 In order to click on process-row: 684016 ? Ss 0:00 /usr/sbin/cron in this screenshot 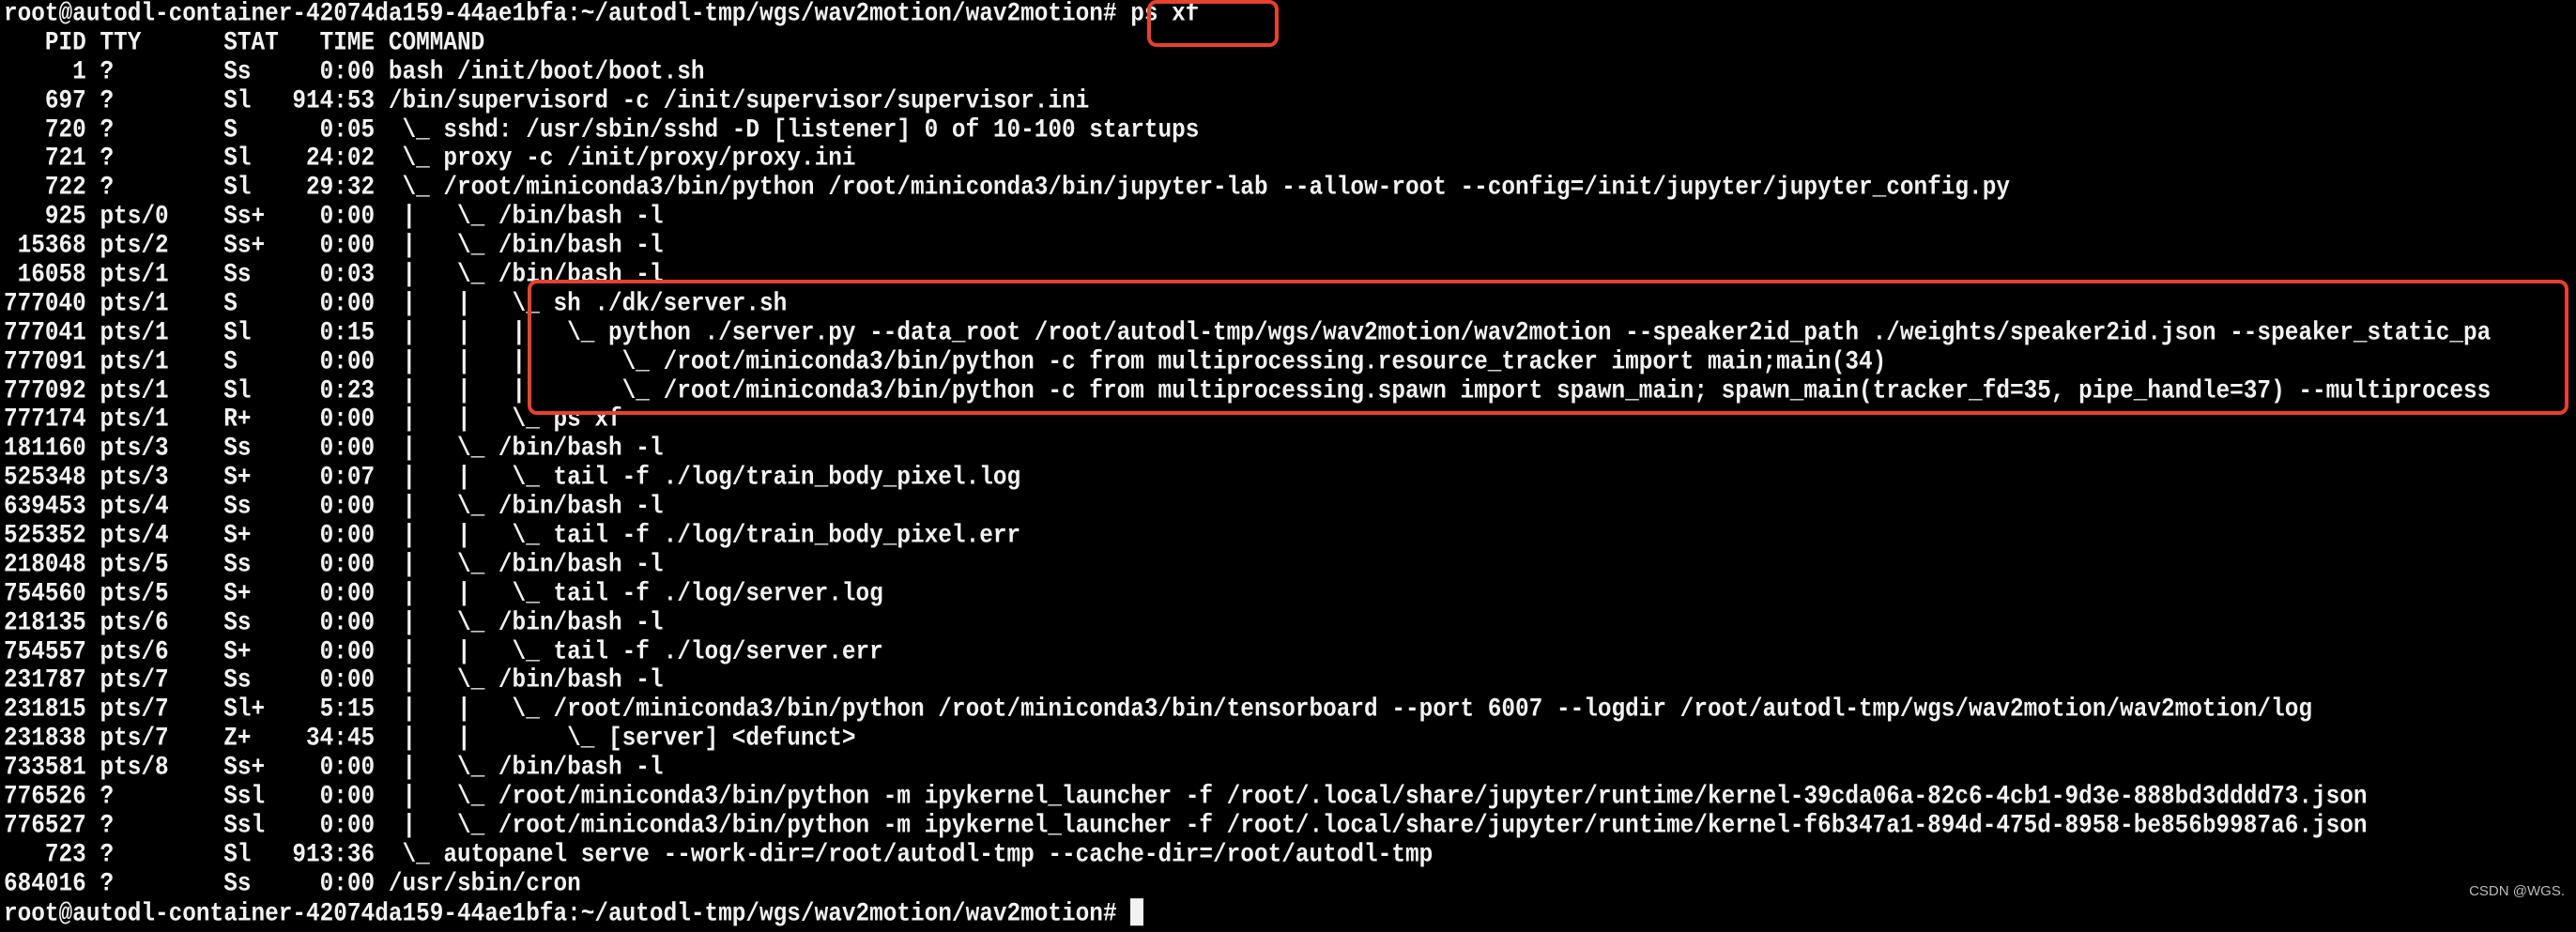, I will do `click(292, 884)`.